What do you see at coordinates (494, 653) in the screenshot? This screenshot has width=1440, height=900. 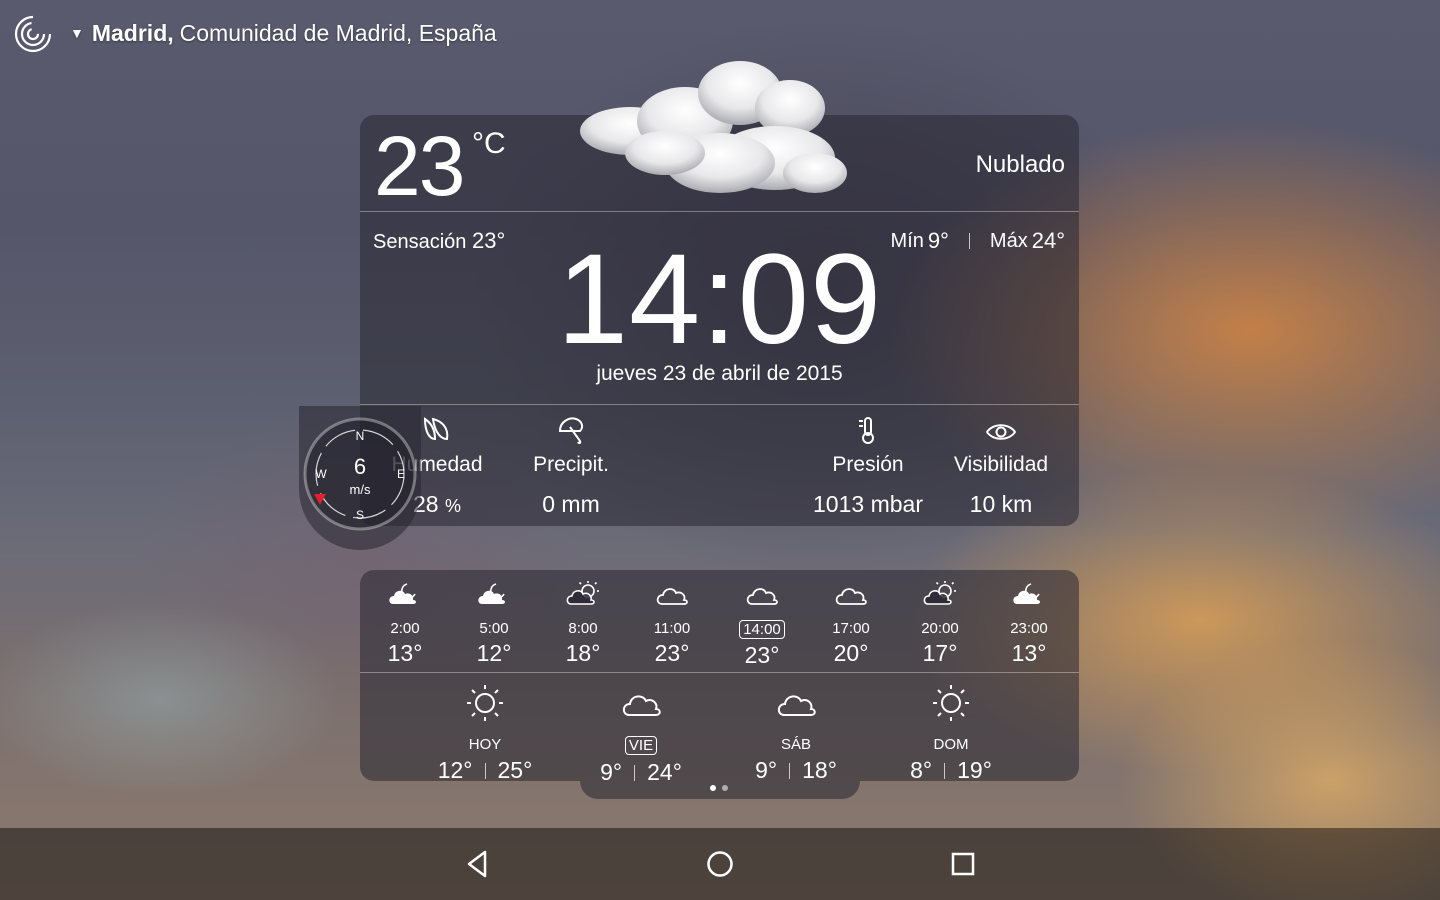 I see `hour-temp: 12°` at bounding box center [494, 653].